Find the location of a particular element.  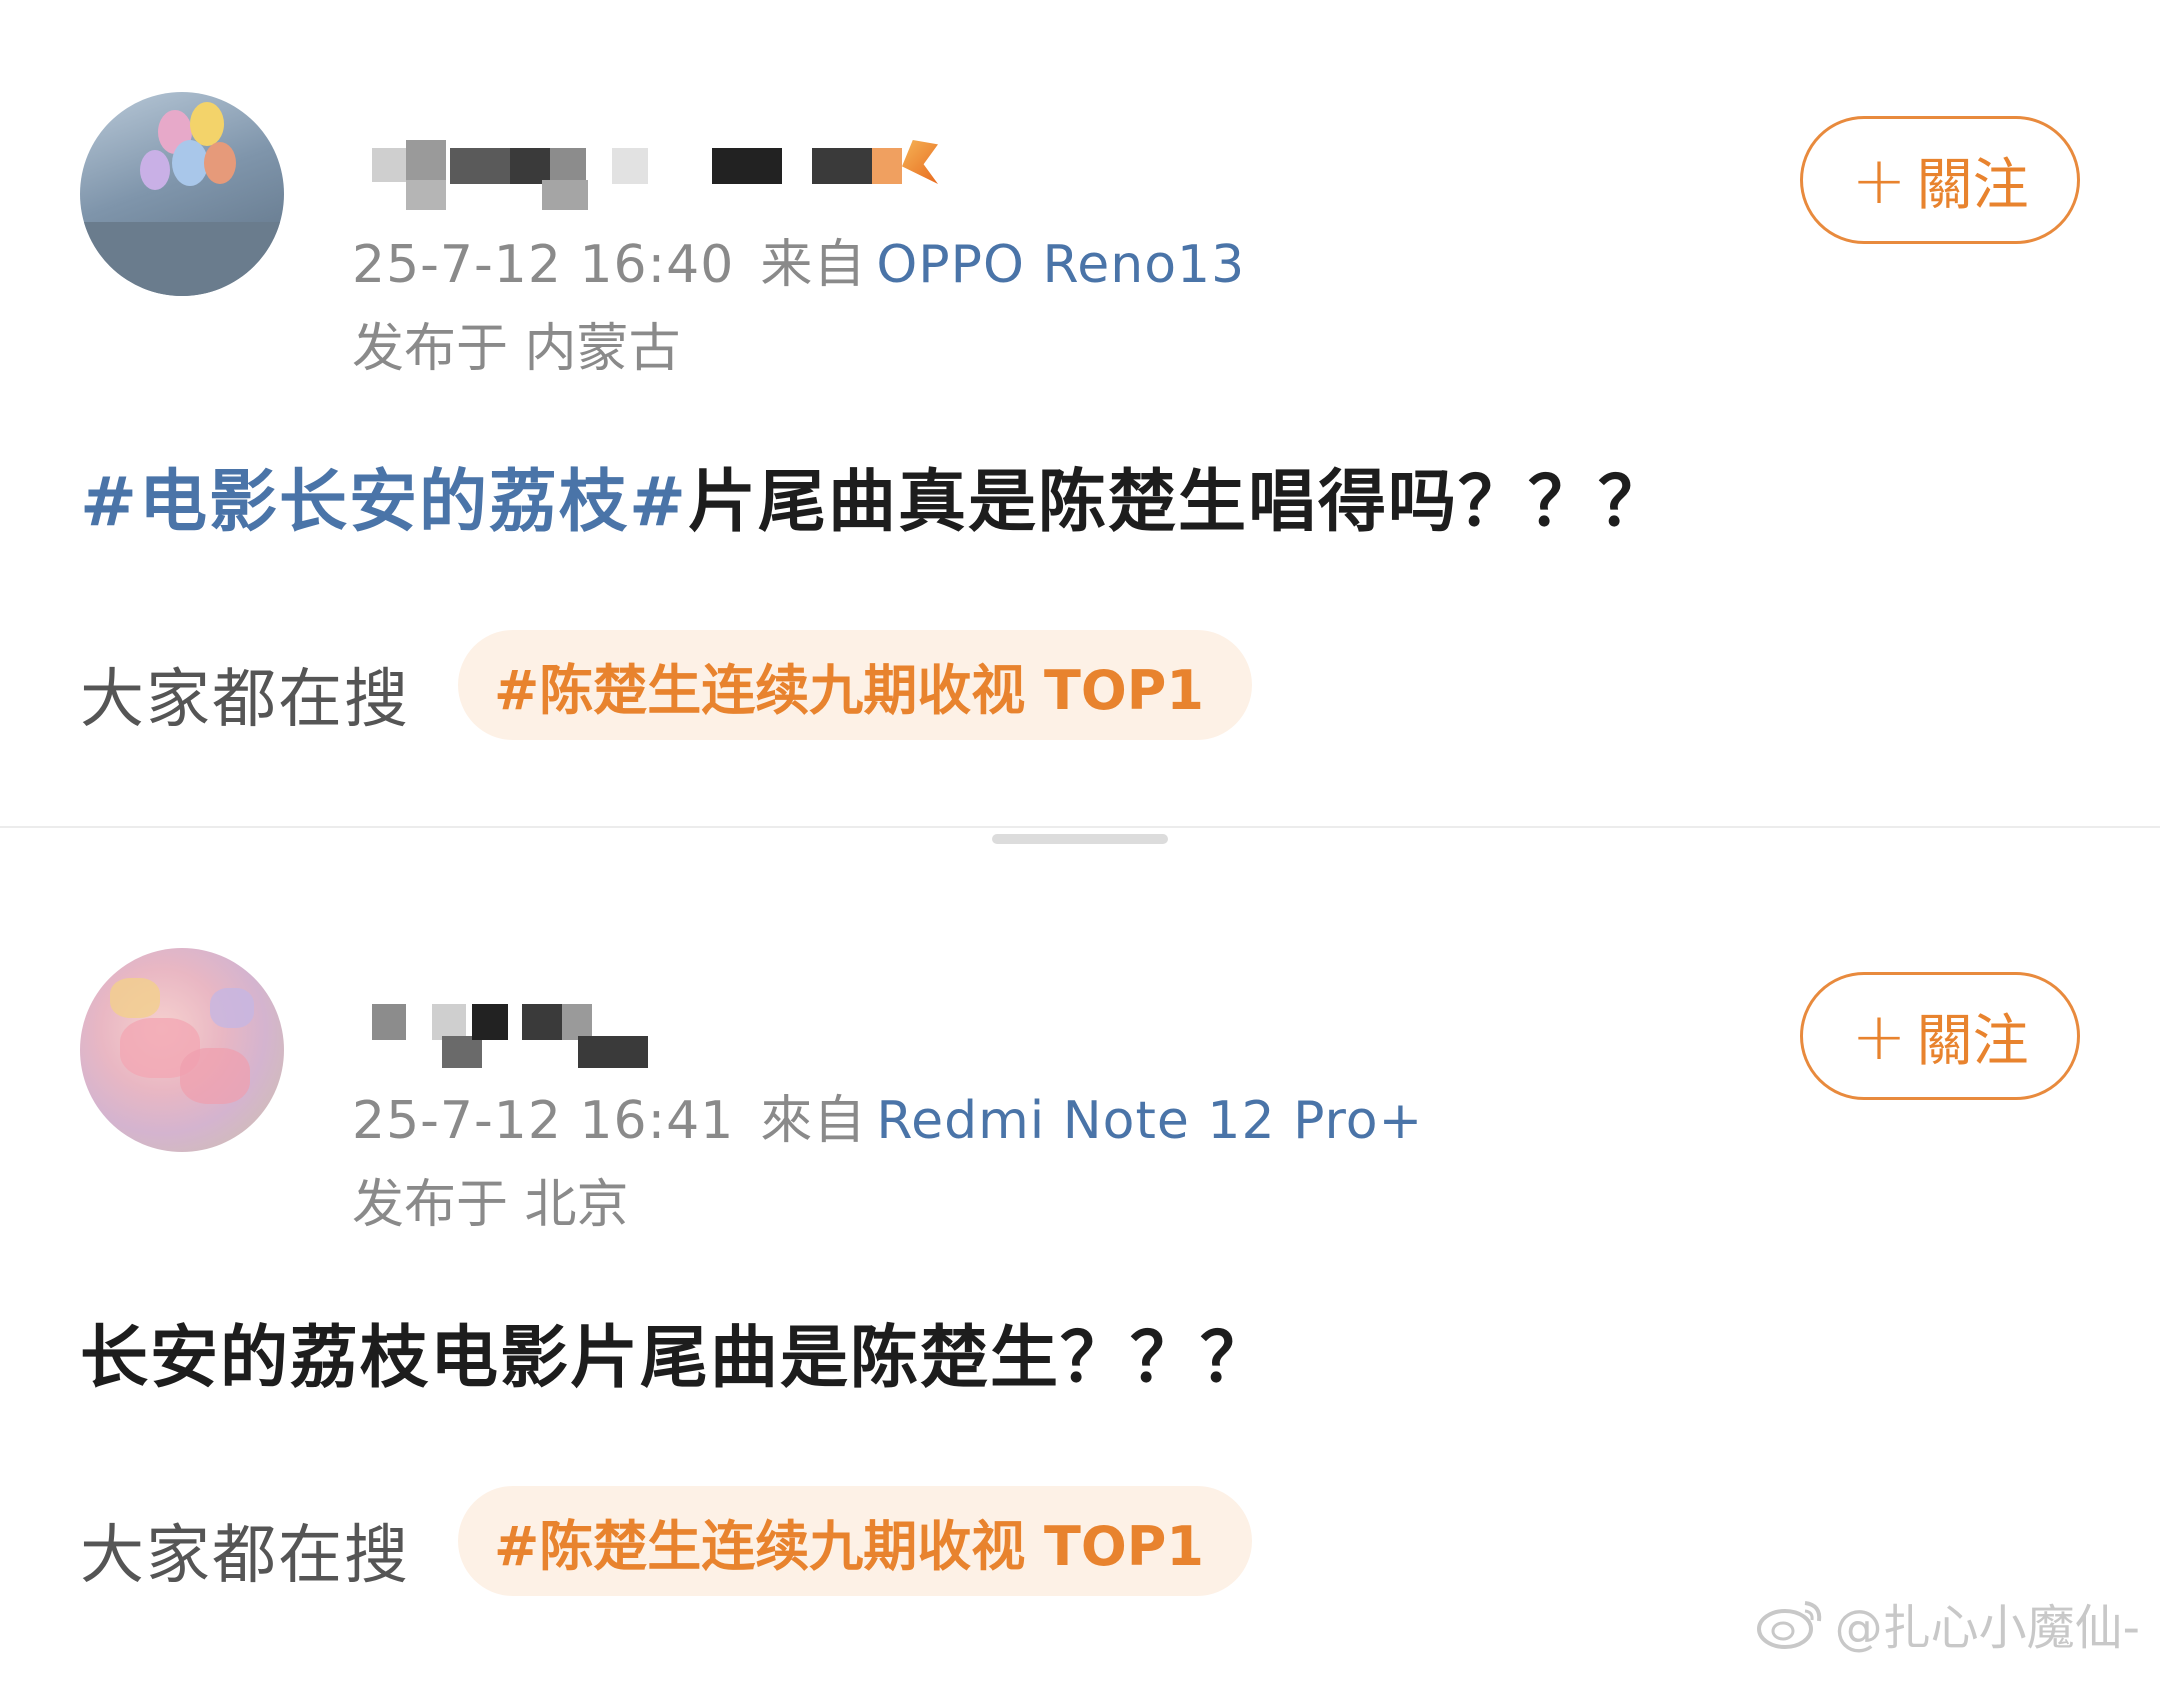

from-label: 来自 is located at coordinates (813, 265).